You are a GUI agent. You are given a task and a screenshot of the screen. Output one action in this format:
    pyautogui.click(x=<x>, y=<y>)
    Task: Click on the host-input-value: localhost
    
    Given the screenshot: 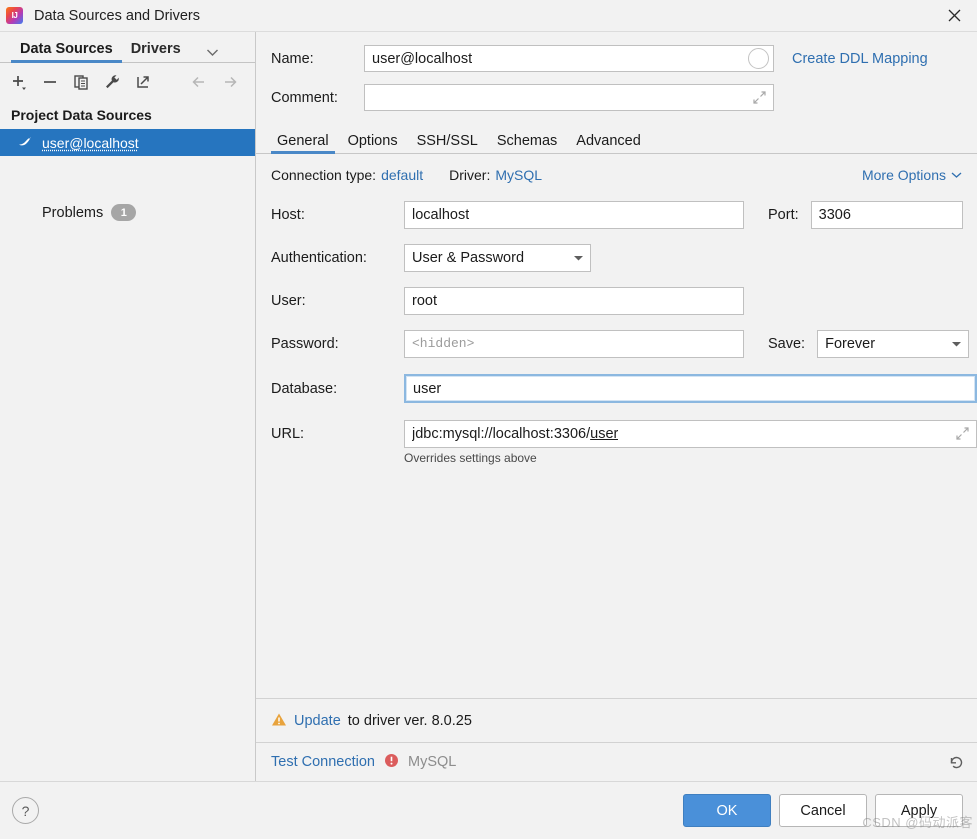 What is the action you would take?
    pyautogui.click(x=441, y=214)
    